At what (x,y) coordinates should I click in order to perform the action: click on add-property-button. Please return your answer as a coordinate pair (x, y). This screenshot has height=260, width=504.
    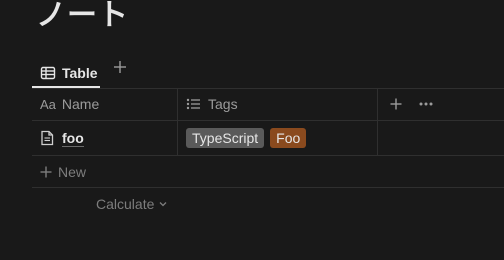
    Looking at the image, I should click on (396, 104).